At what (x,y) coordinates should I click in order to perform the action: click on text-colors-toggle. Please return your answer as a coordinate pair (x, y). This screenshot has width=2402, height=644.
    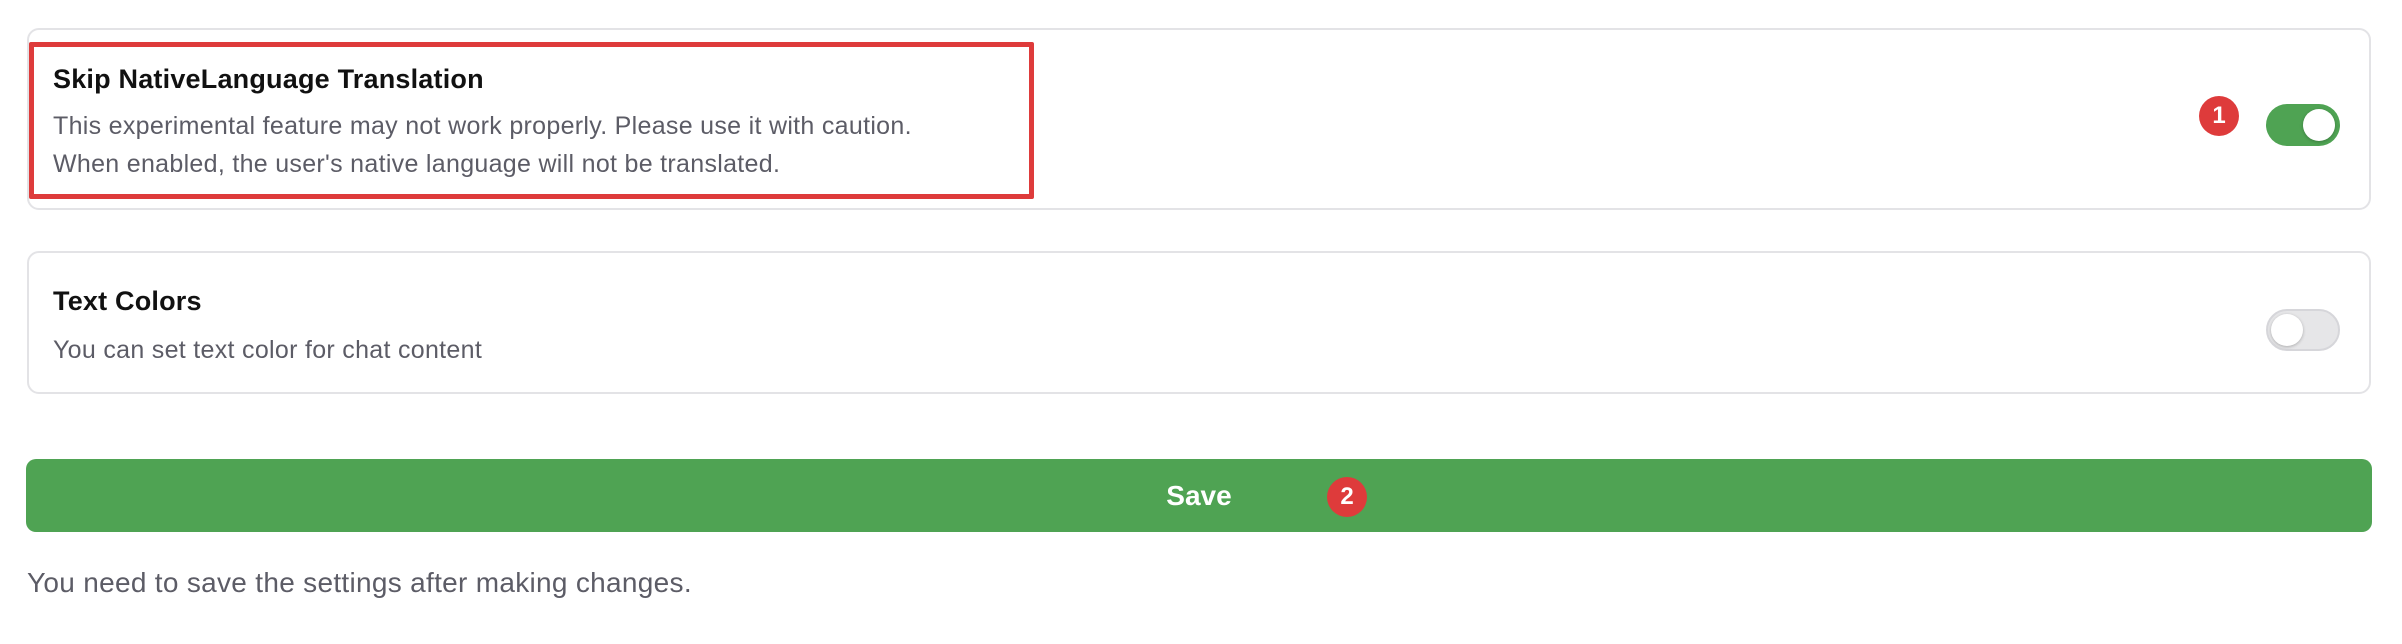
    Looking at the image, I should click on (2303, 330).